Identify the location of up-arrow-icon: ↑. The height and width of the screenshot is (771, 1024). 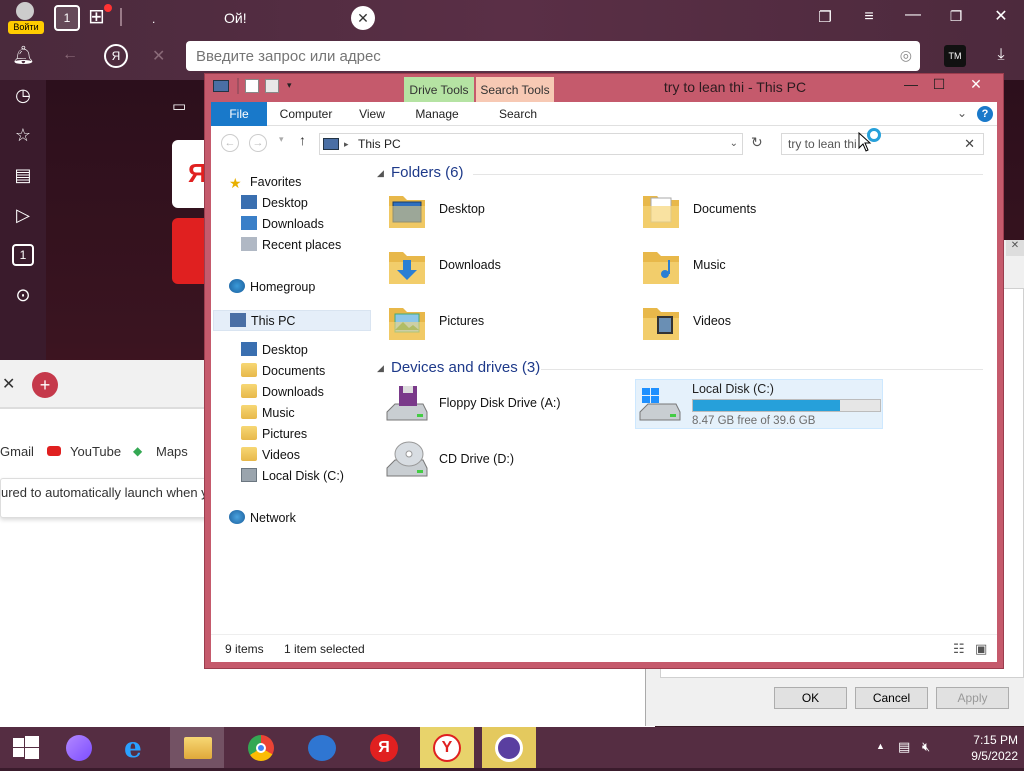
(302, 140).